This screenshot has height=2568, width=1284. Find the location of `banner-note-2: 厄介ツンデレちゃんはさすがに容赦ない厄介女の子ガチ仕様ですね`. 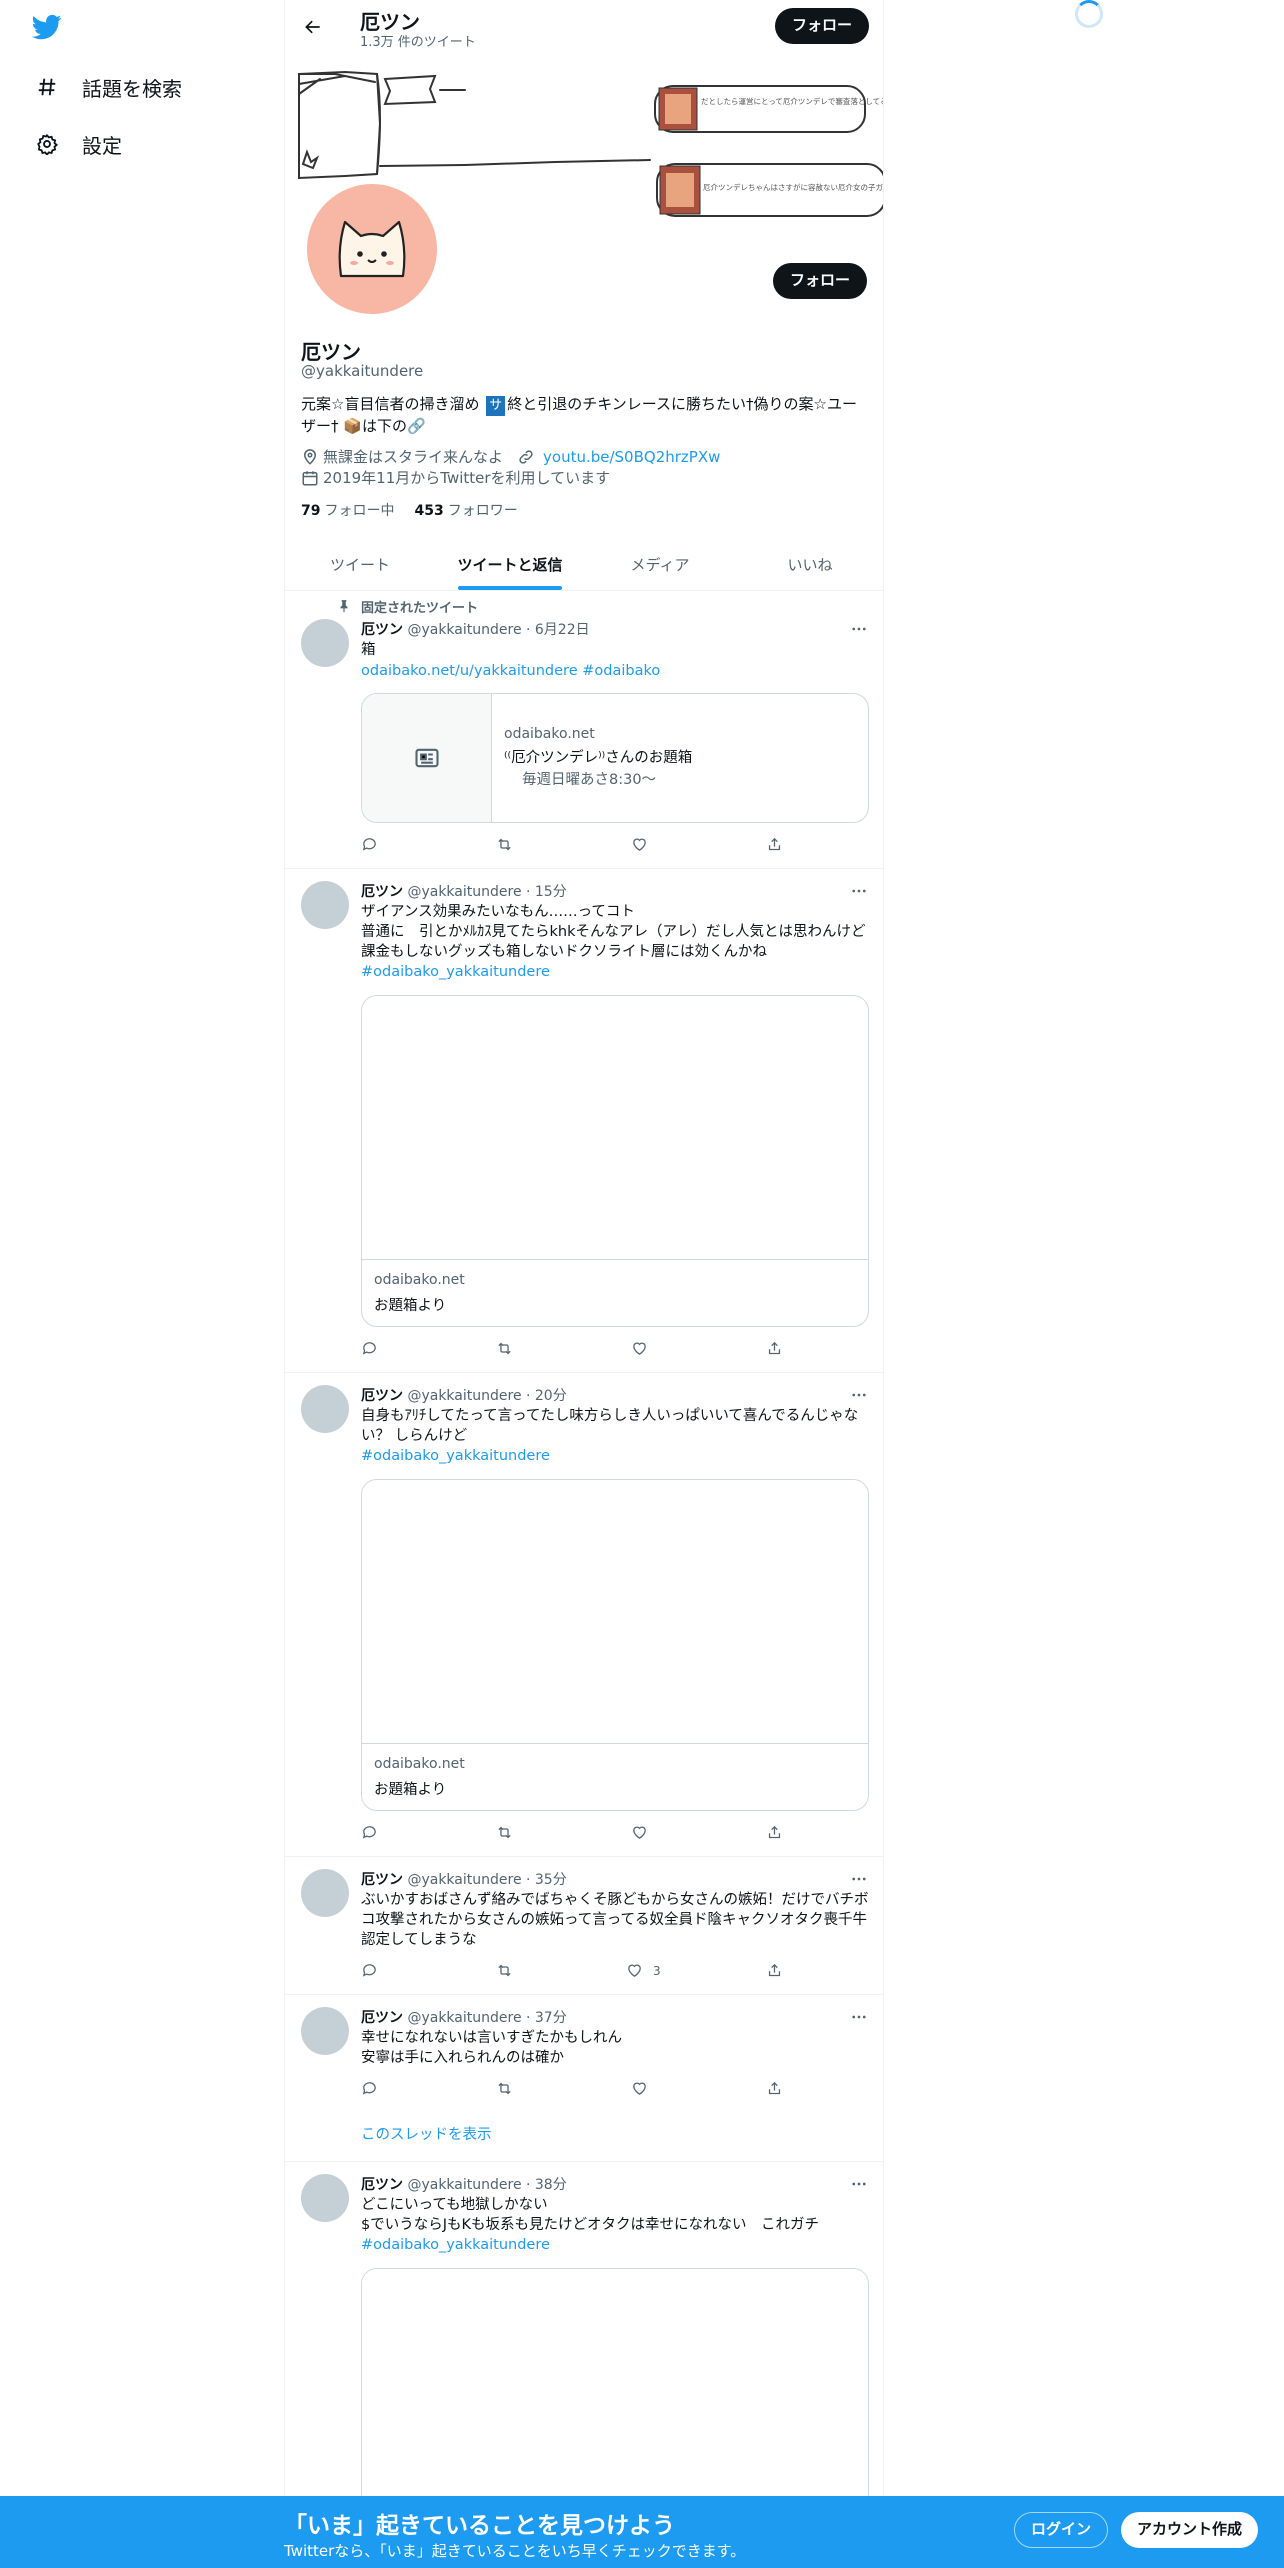

banner-note-2: 厄介ツンデレちゃんはさすがに容赦ない厄介女の子ガチ仕様ですね is located at coordinates (793, 187).